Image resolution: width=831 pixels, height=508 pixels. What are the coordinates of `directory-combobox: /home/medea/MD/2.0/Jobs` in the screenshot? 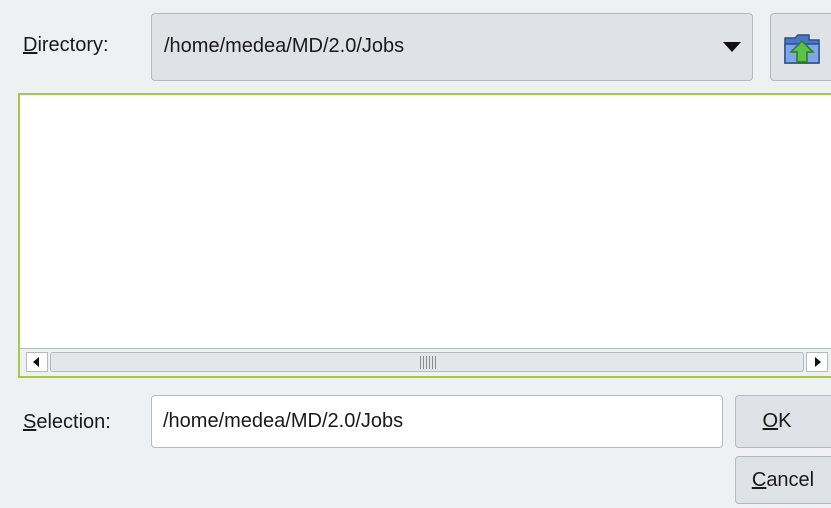 It's located at (452, 47).